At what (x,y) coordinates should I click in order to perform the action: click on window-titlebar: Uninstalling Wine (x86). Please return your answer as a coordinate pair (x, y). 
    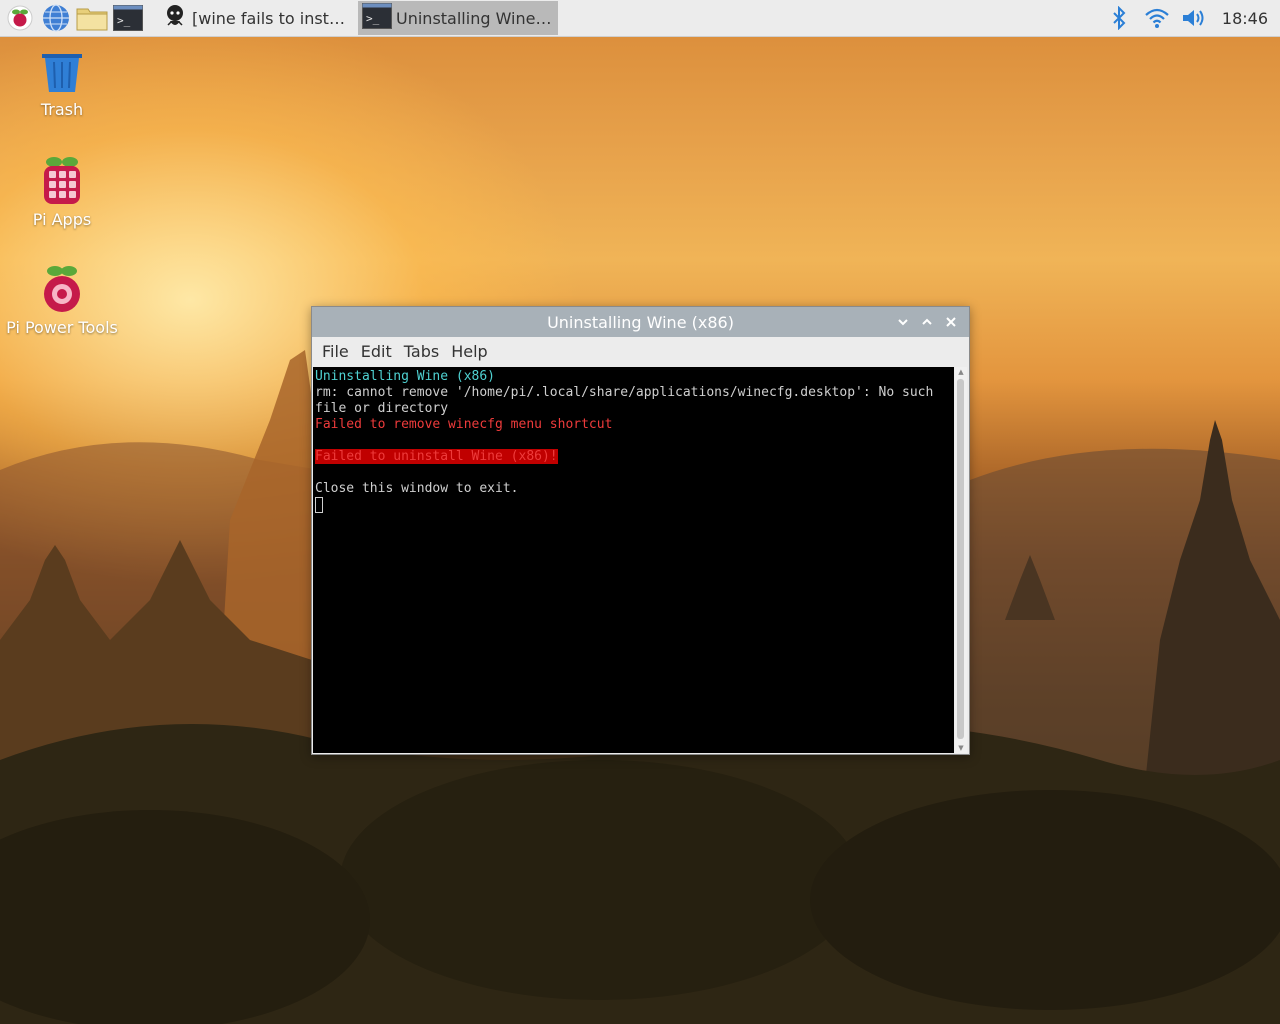
    Looking at the image, I should click on (640, 322).